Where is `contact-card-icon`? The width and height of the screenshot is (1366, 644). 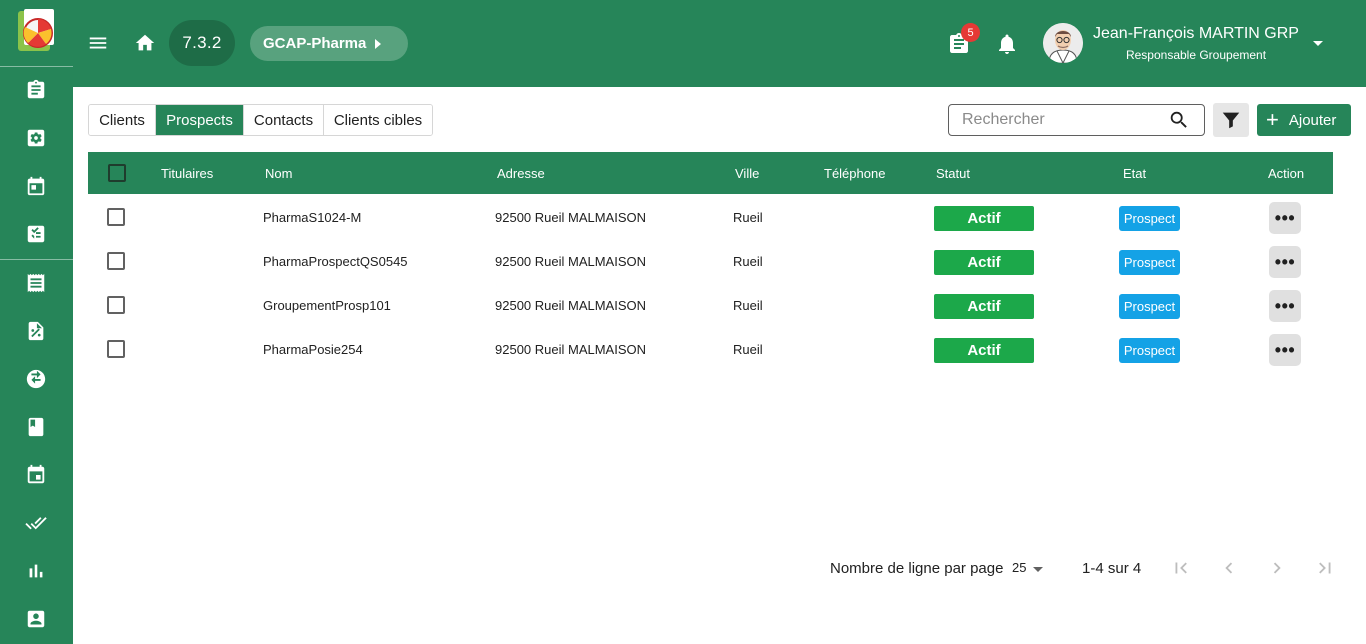
contact-card-icon is located at coordinates (36, 619).